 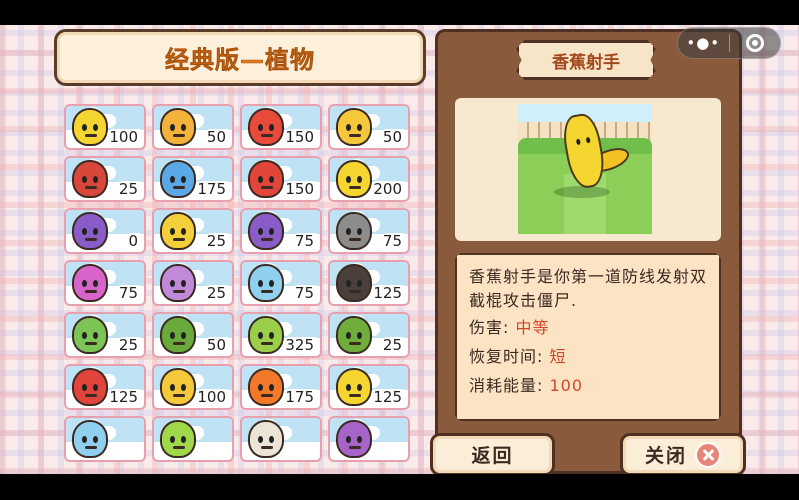 I want to click on back-button: 返回, so click(x=492, y=453).